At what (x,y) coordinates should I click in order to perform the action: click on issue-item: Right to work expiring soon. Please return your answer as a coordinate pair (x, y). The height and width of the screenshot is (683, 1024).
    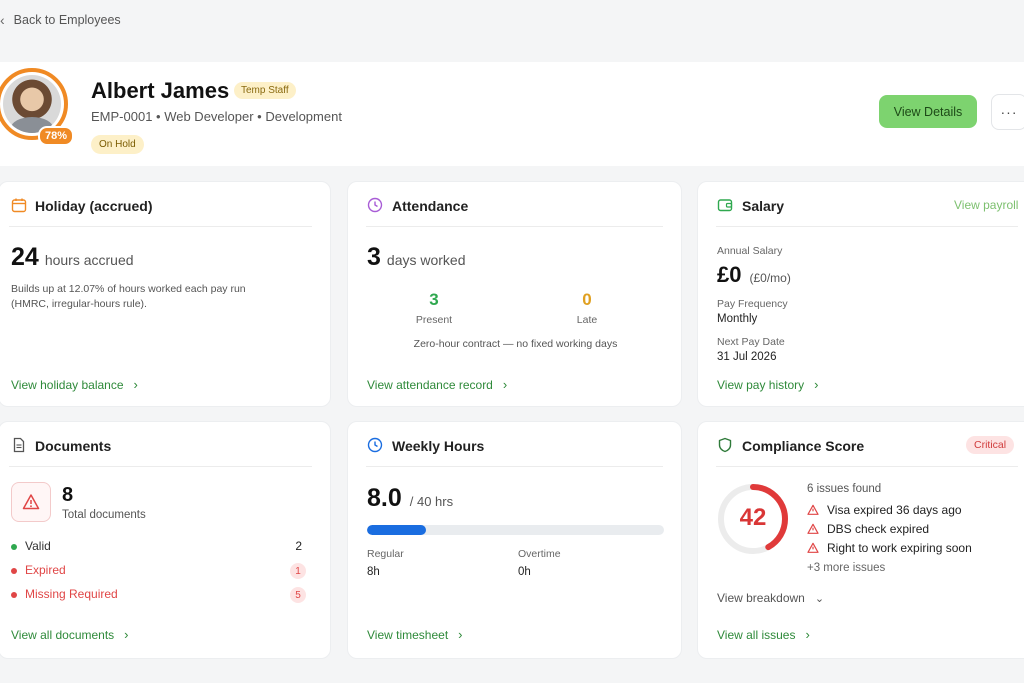
    Looking at the image, I should click on (889, 548).